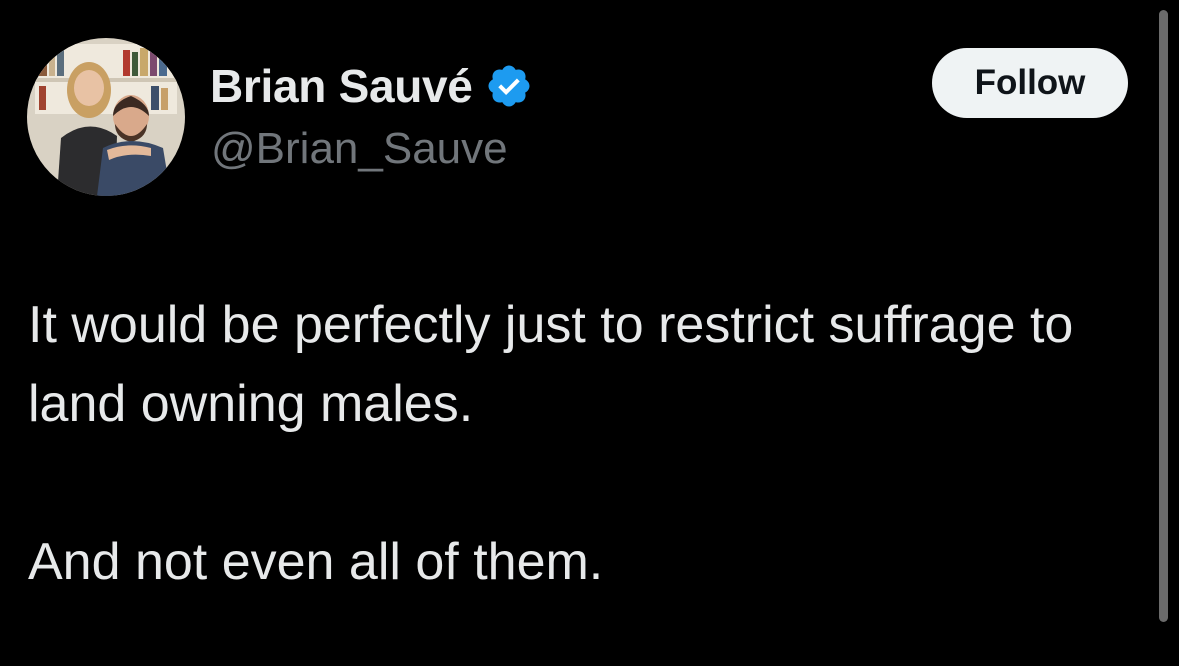  Describe the element at coordinates (316, 562) in the screenshot. I see `tweet-line: And not even all of them.` at that location.